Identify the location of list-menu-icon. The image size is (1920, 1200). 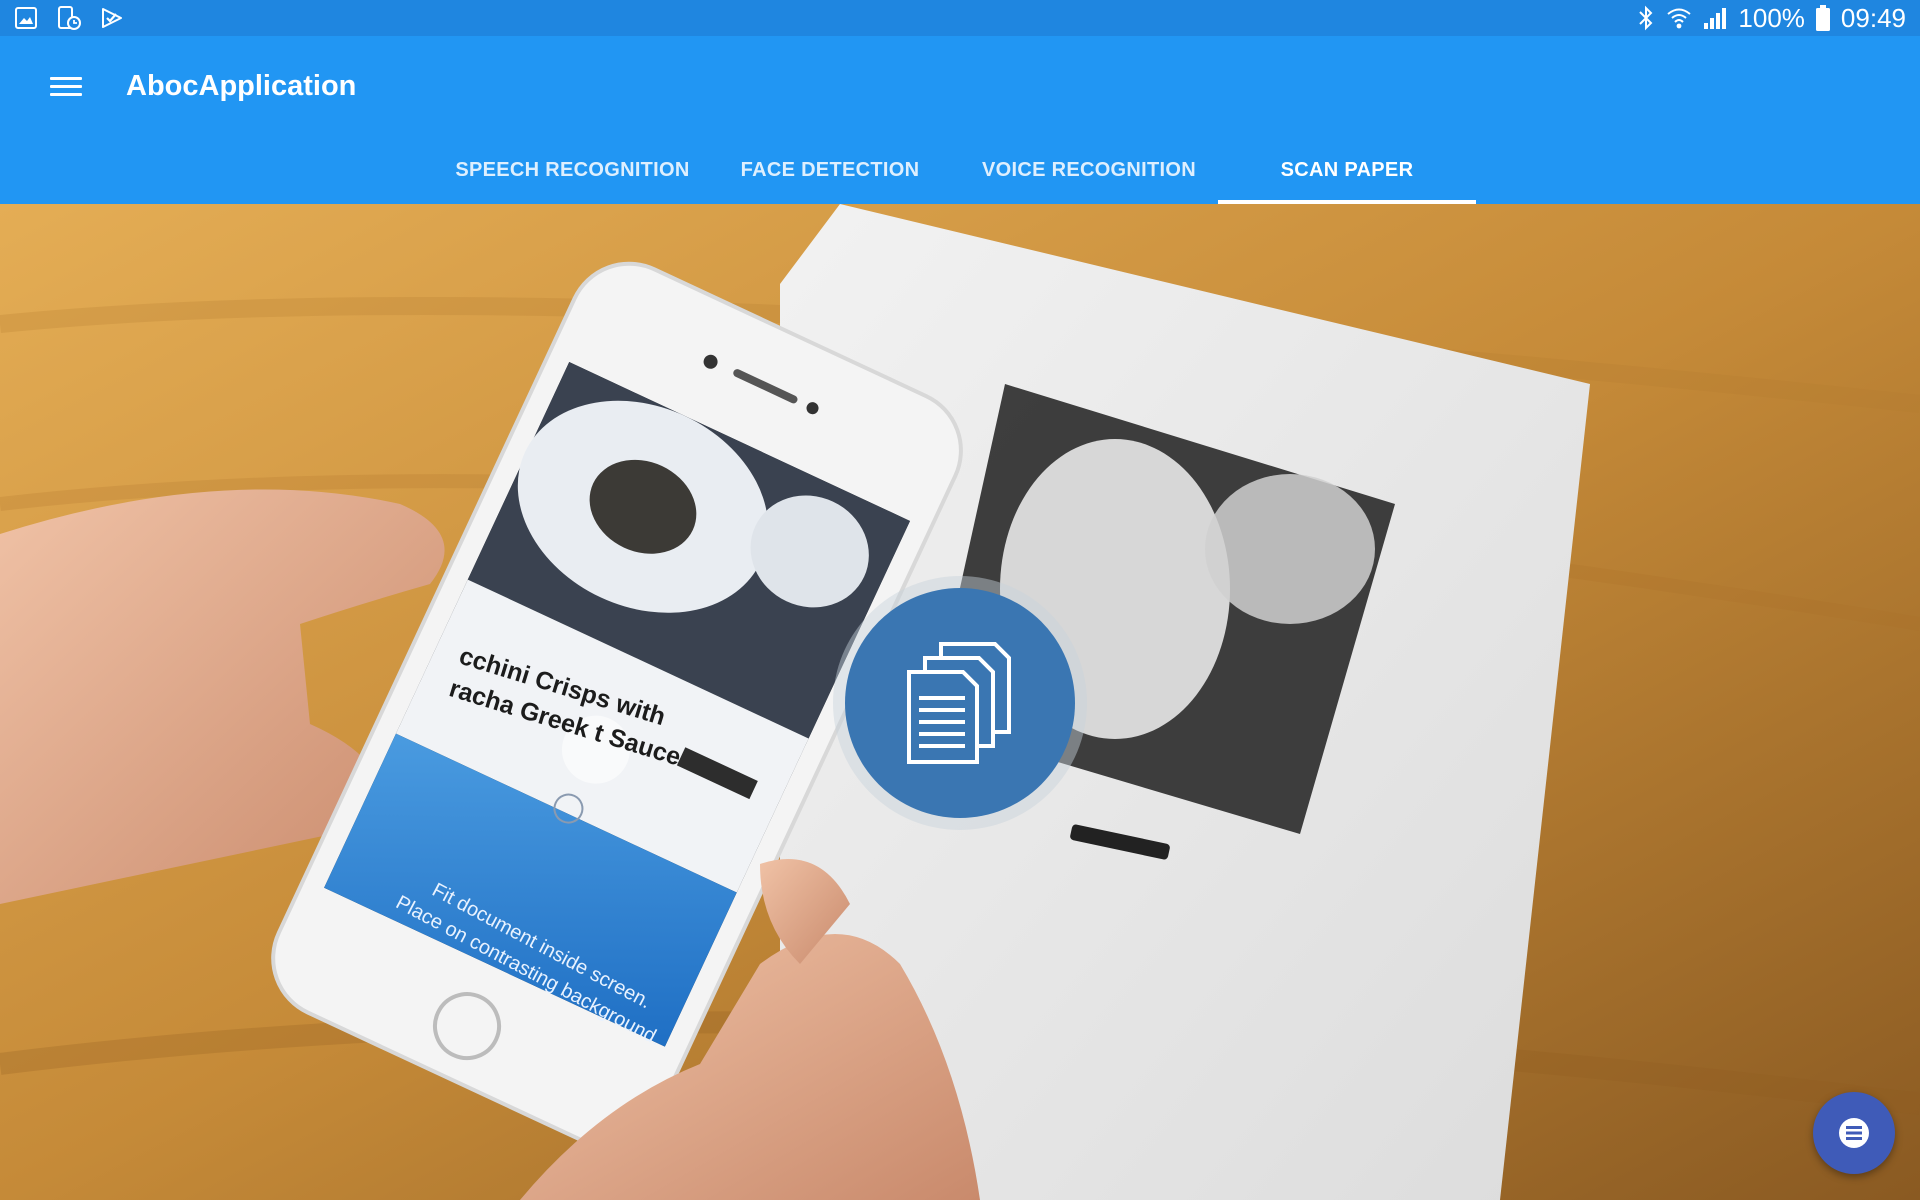
(1854, 1133).